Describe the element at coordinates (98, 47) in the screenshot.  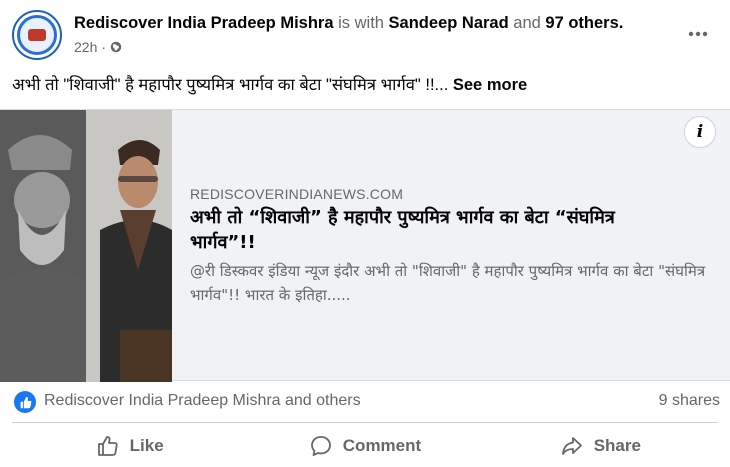
I see `post-meta: 22h ·` at that location.